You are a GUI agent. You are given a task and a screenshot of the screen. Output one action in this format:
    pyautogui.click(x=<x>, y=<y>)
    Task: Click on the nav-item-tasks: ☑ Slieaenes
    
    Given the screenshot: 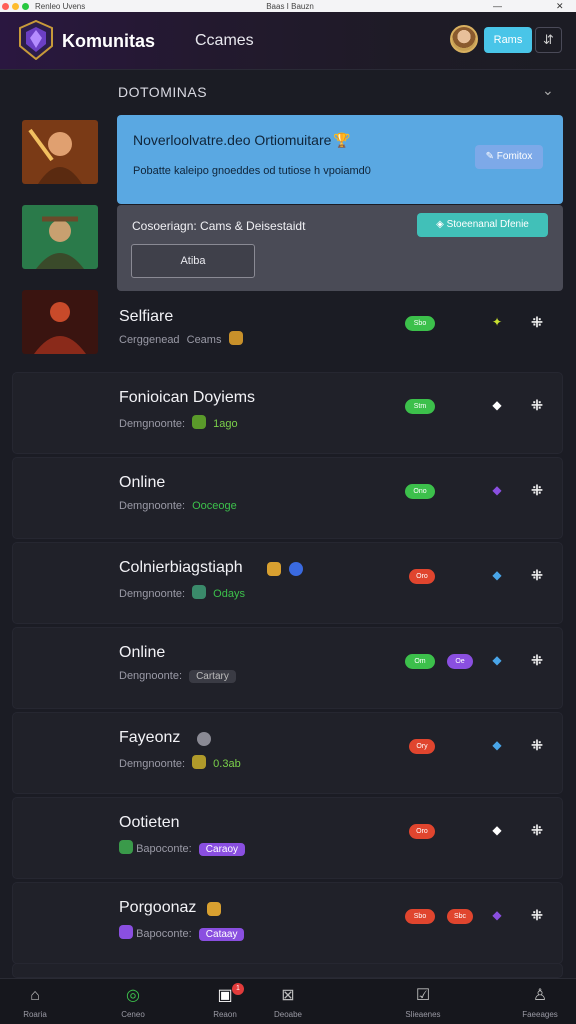 What is the action you would take?
    pyautogui.click(x=423, y=1001)
    